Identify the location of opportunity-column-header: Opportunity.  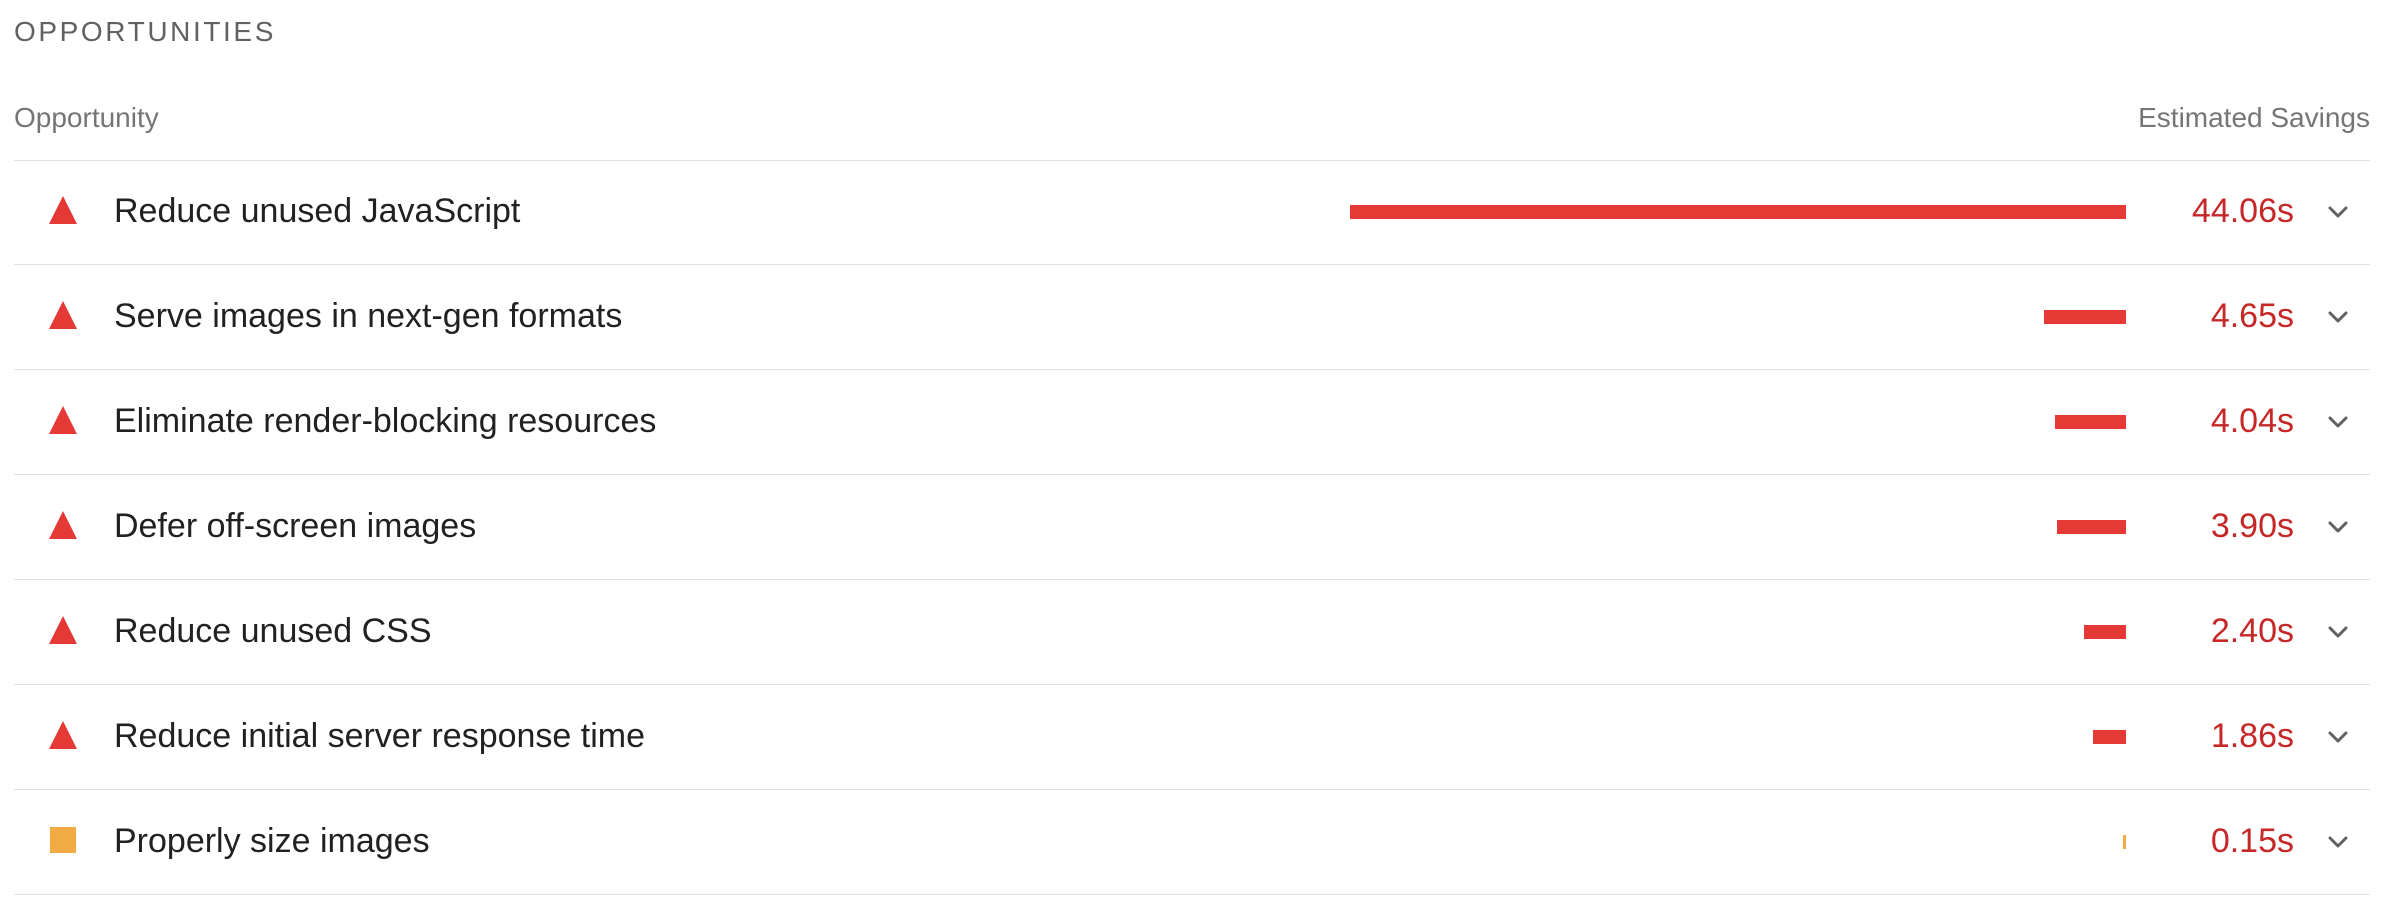
(86, 117).